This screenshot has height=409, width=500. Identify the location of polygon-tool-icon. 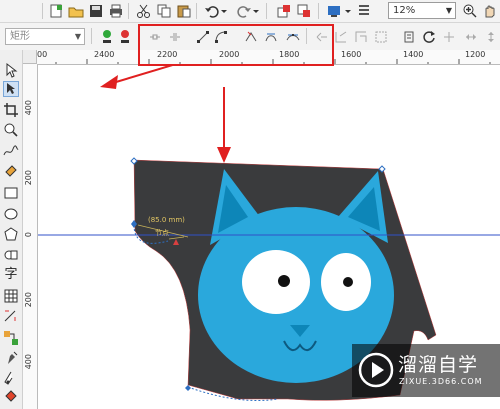
(11, 234).